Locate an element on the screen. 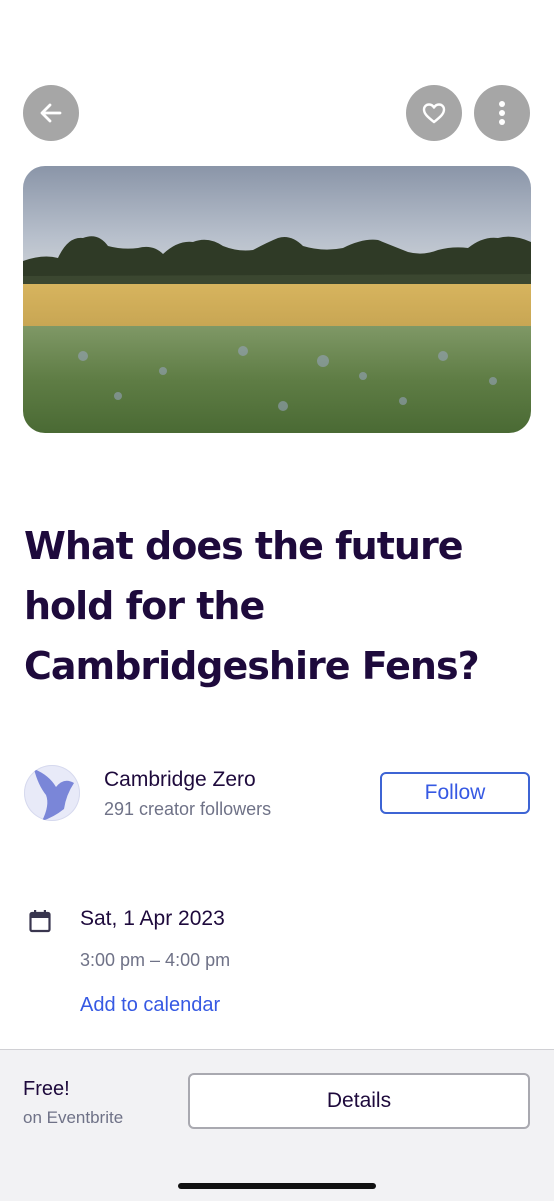  footer-bar: Free! on Eventbrite Details is located at coordinates (277, 1125).